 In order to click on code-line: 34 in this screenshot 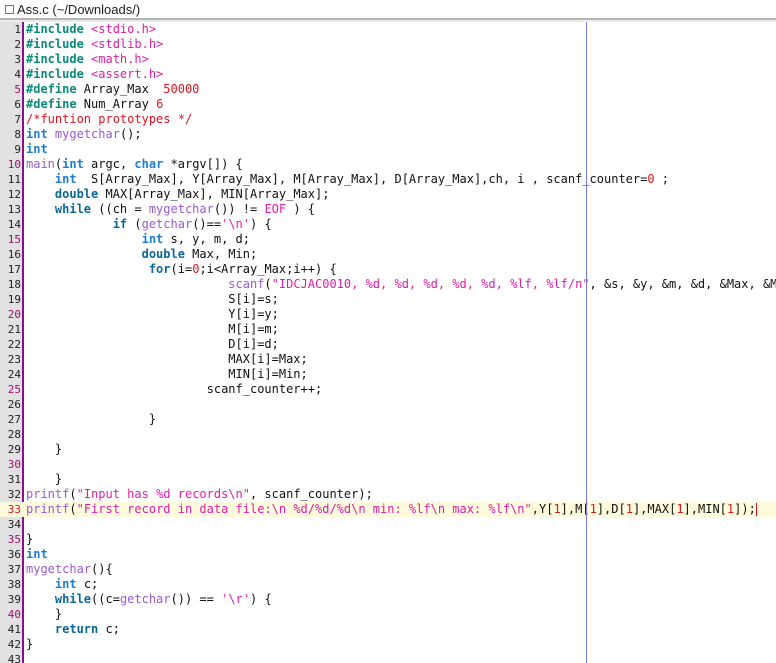, I will do `click(388, 524)`.